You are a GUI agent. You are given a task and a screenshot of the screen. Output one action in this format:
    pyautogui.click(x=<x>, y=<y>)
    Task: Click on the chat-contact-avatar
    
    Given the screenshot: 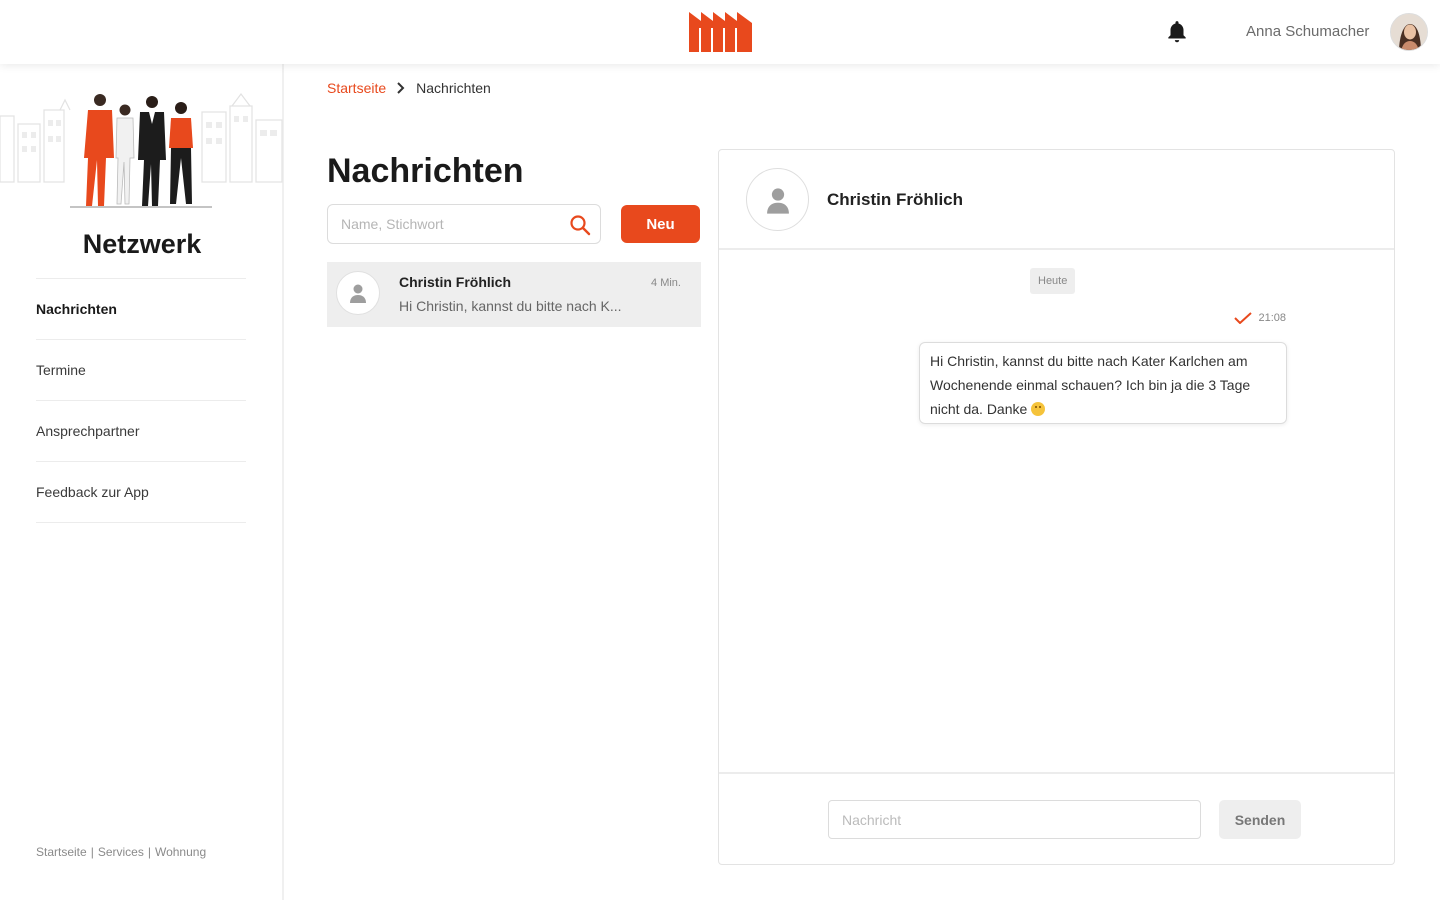 What is the action you would take?
    pyautogui.click(x=777, y=199)
    